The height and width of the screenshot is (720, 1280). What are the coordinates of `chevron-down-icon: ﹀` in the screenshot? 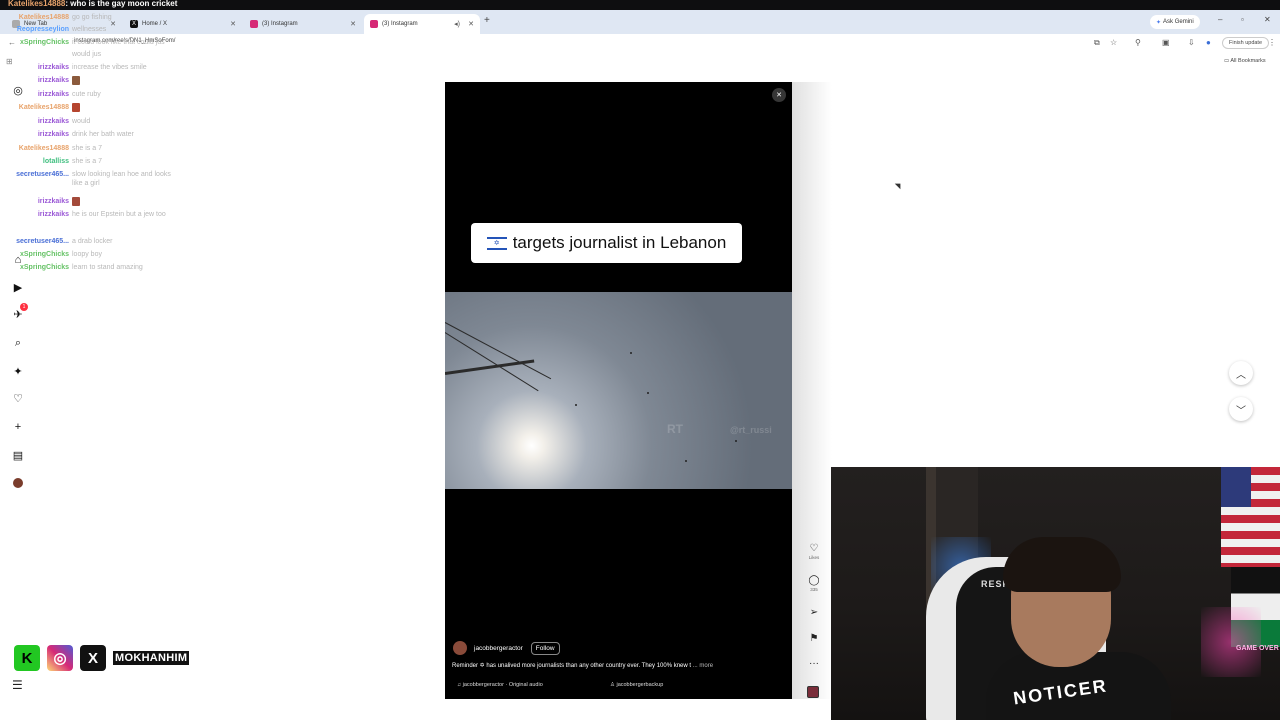 It's located at (1241, 411).